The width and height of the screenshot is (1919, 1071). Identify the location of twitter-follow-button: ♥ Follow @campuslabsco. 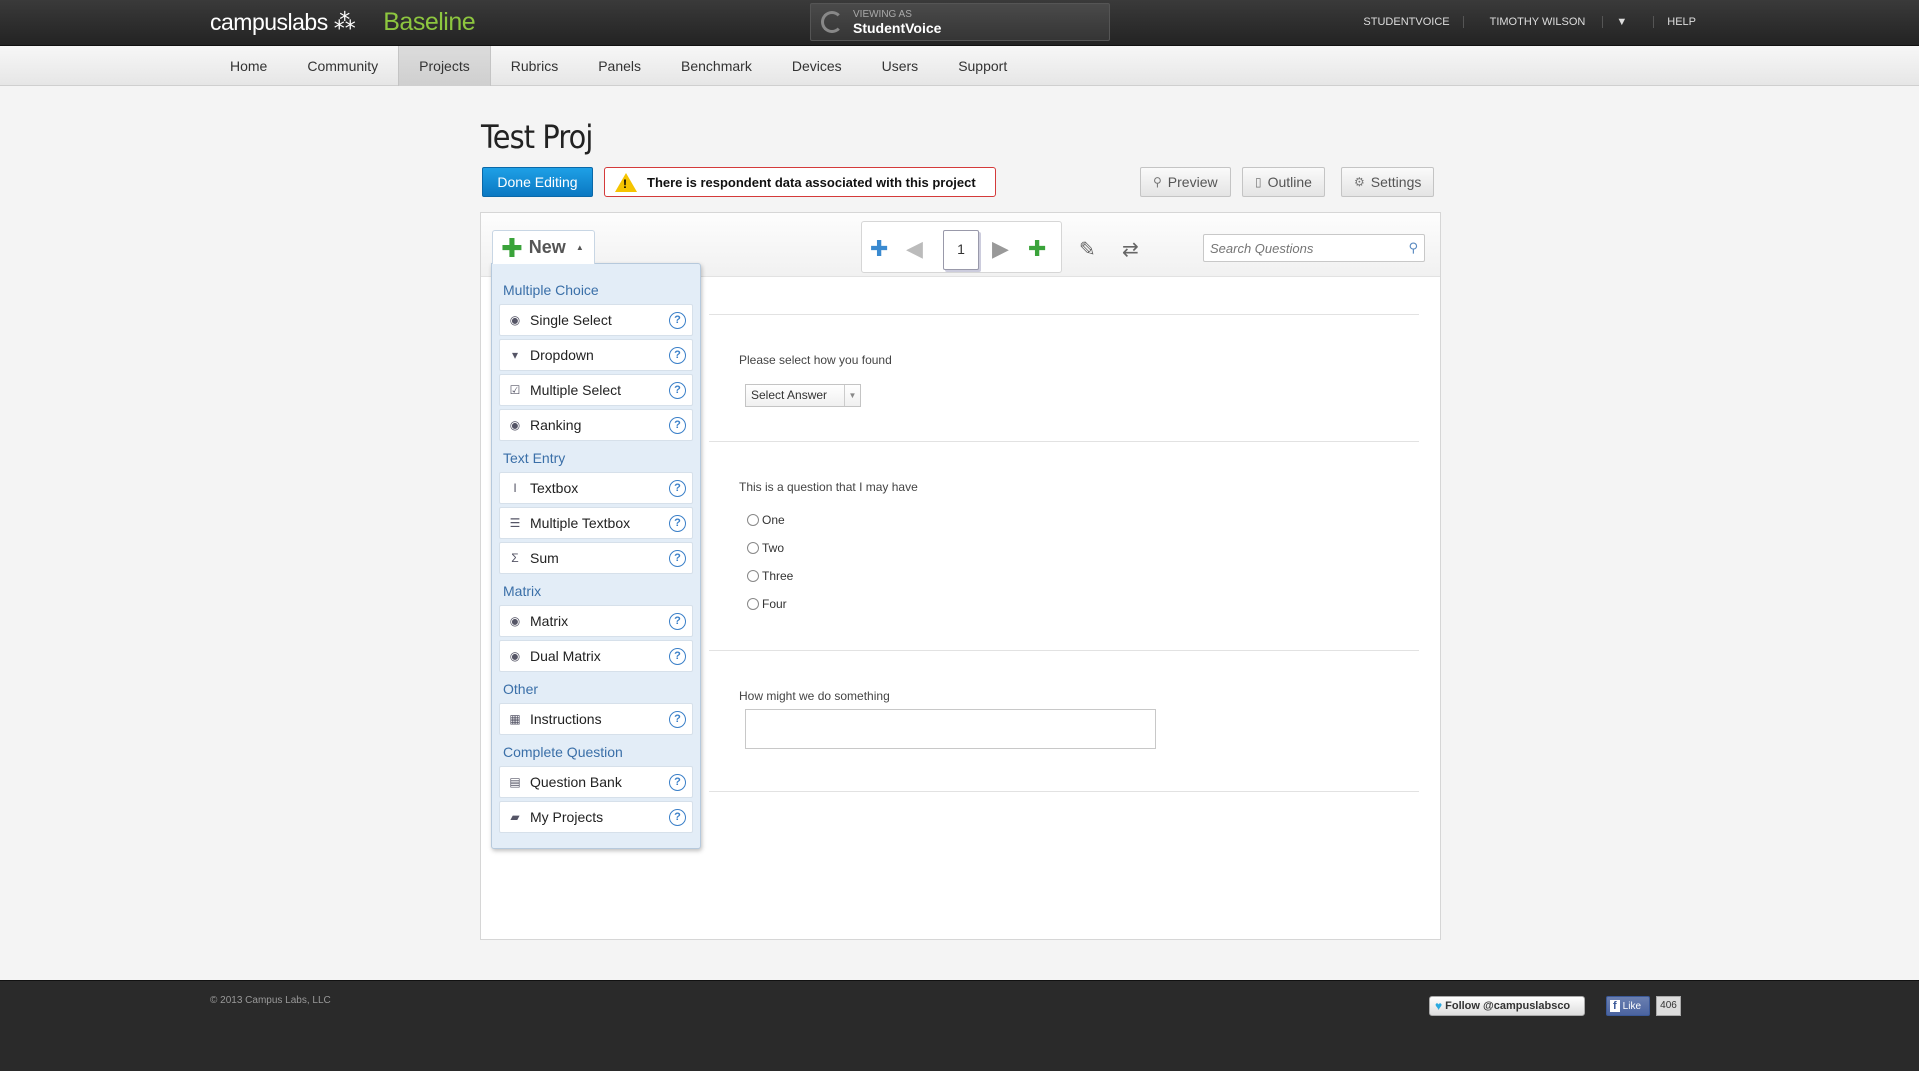
(1507, 1006).